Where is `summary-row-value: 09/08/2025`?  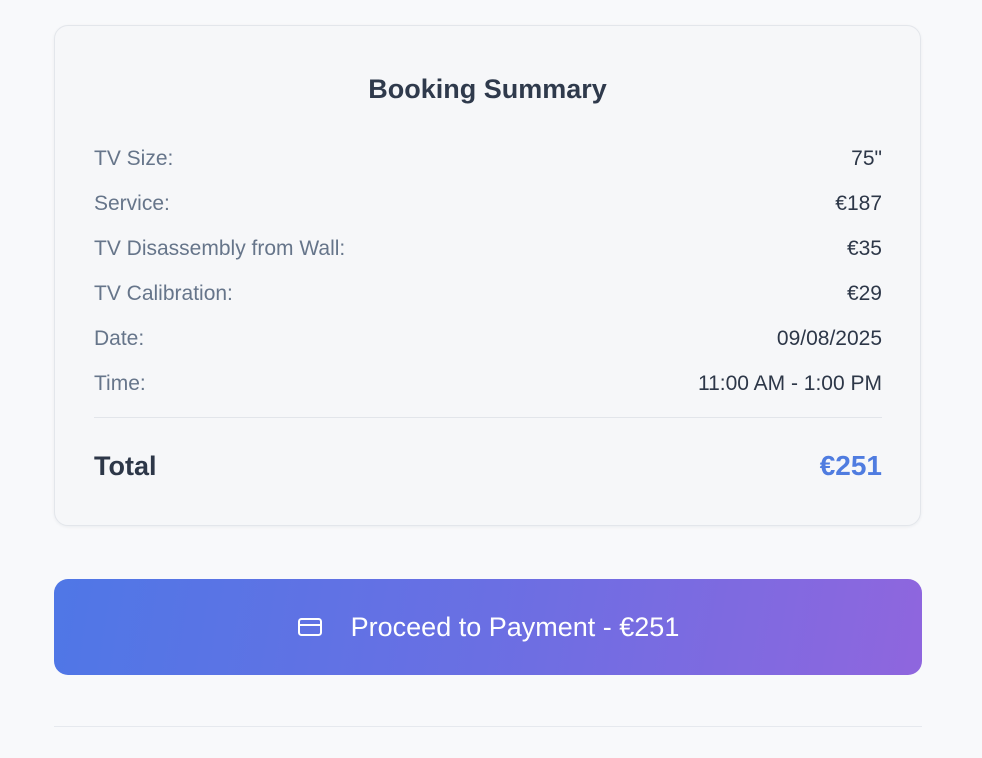
summary-row-value: 09/08/2025 is located at coordinates (829, 338).